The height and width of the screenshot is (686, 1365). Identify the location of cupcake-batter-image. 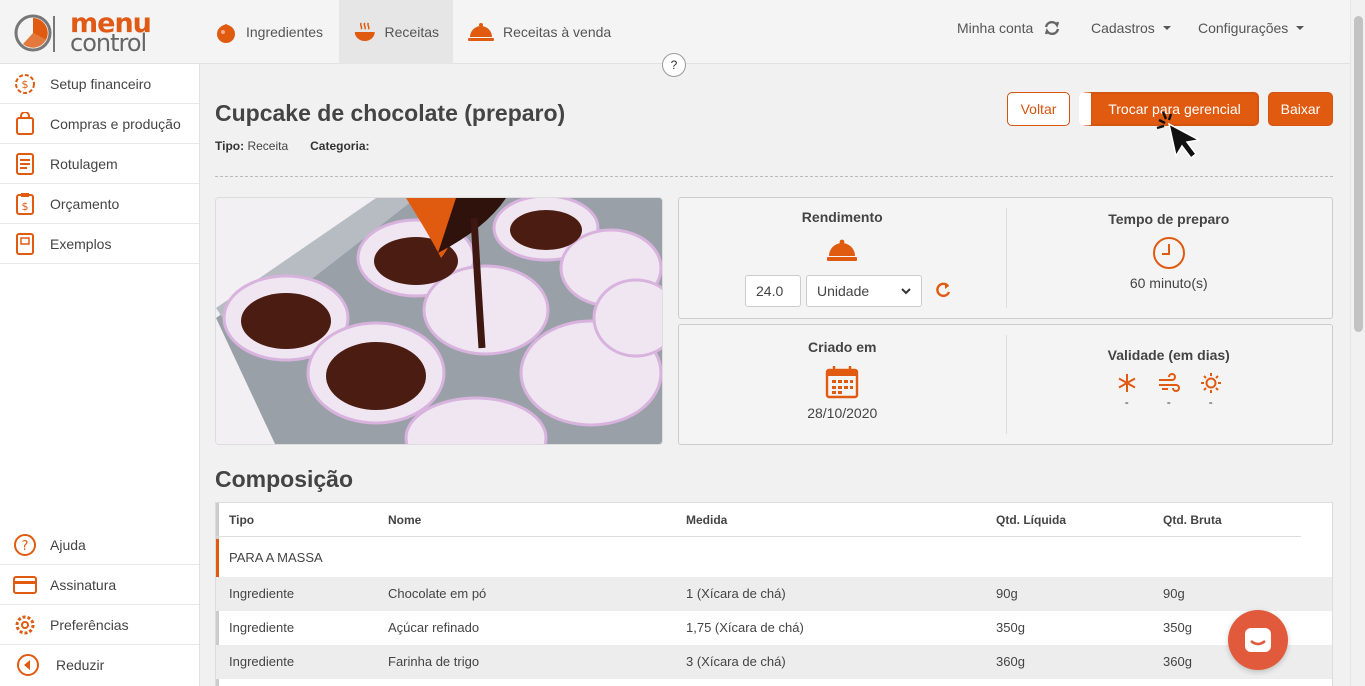
(439, 321).